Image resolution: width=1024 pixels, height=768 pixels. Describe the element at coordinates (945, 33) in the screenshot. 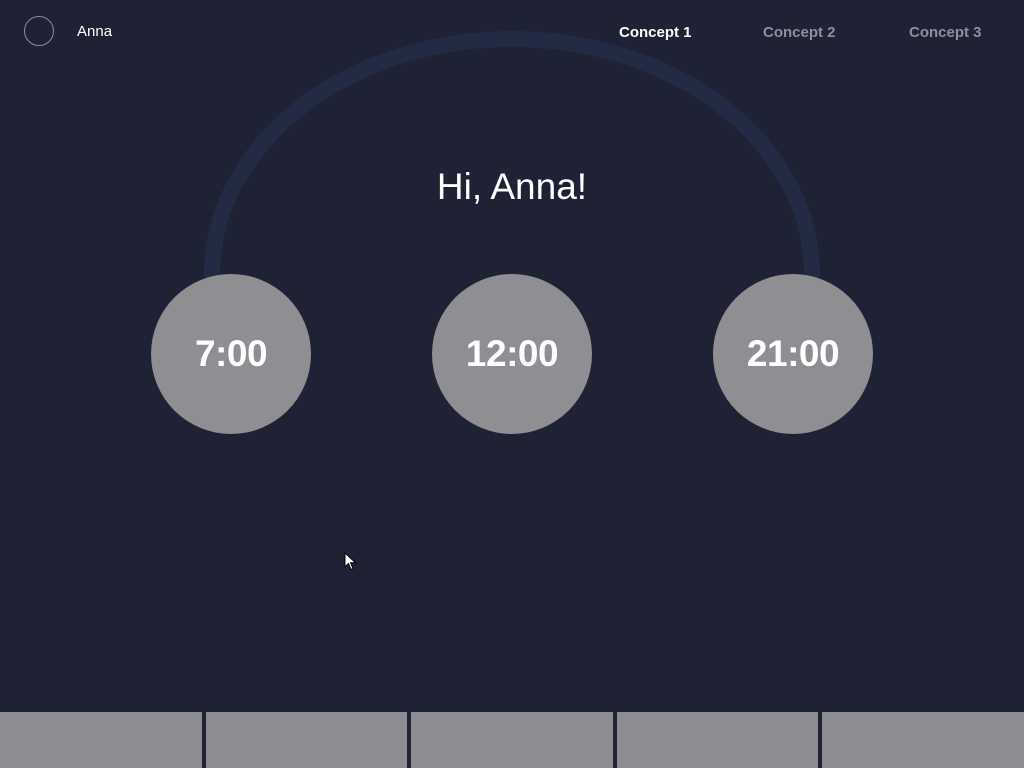

I see `tab-concept-3: Concept 3` at that location.